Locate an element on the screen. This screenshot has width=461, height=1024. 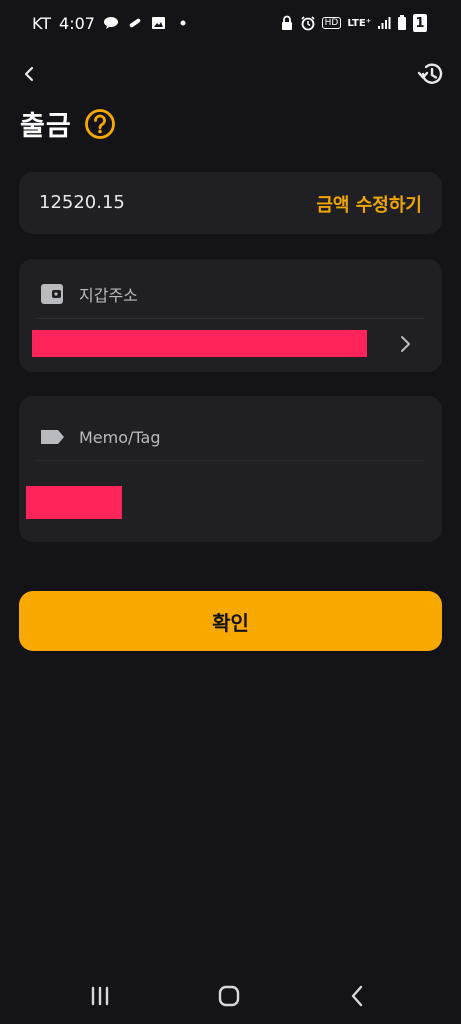
history-icon is located at coordinates (431, 74).